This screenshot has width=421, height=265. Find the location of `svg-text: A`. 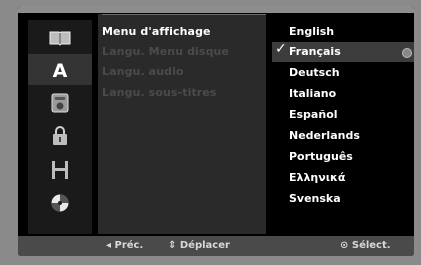

svg-text: A is located at coordinates (60, 70).